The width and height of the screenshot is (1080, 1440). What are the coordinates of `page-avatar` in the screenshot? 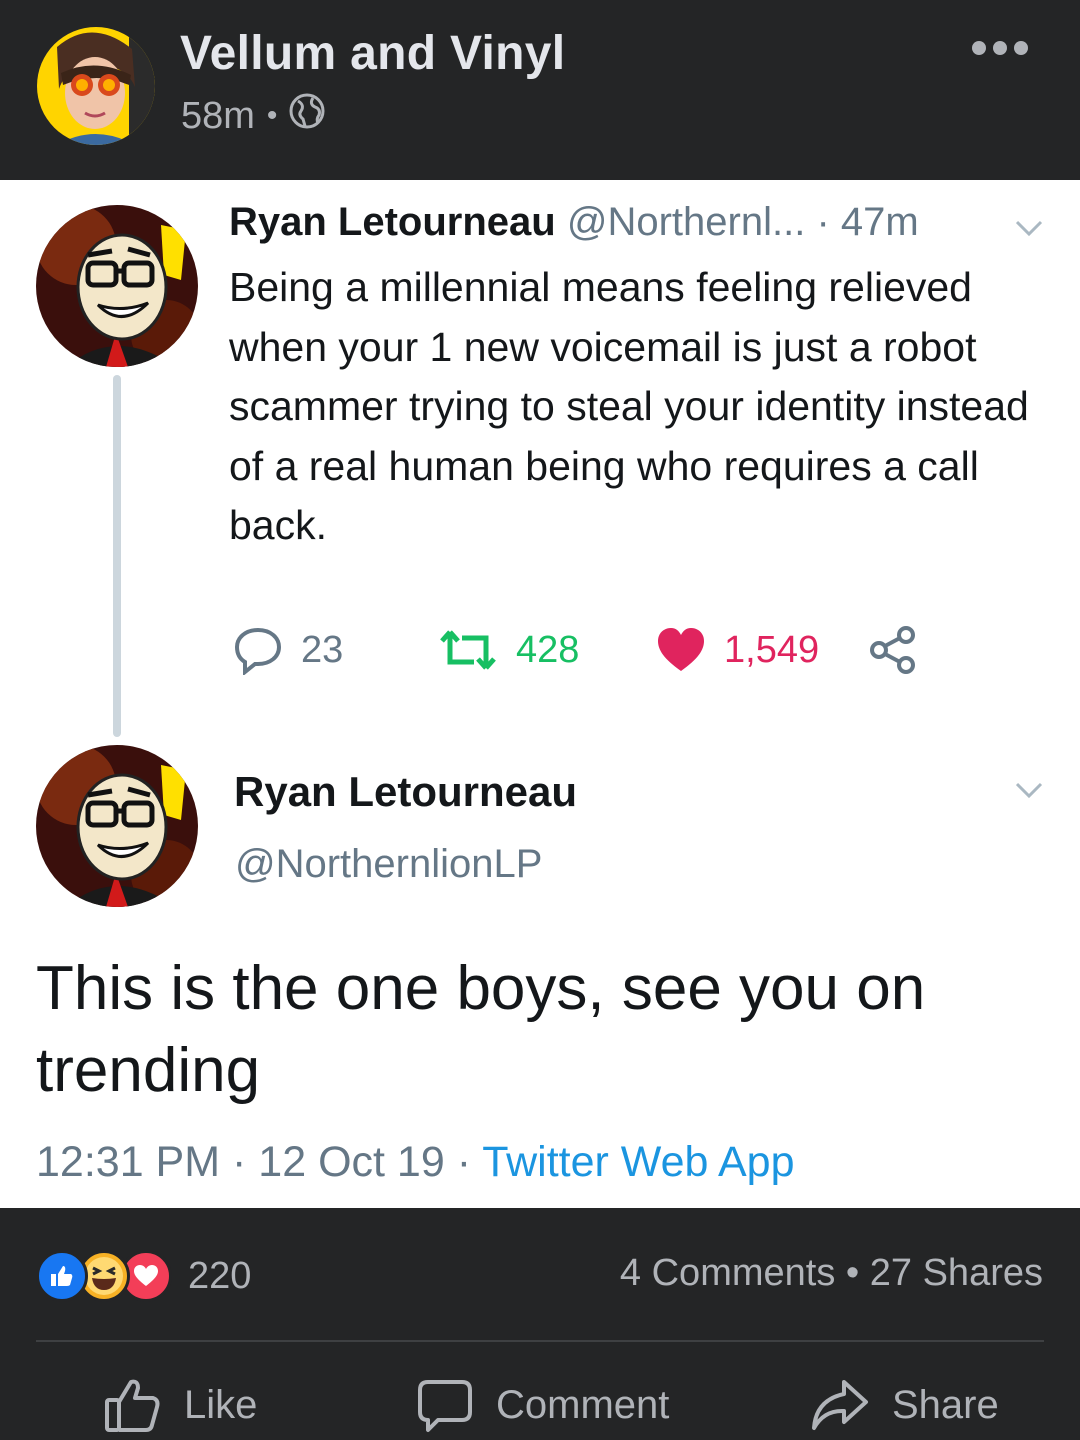 It's located at (96, 86).